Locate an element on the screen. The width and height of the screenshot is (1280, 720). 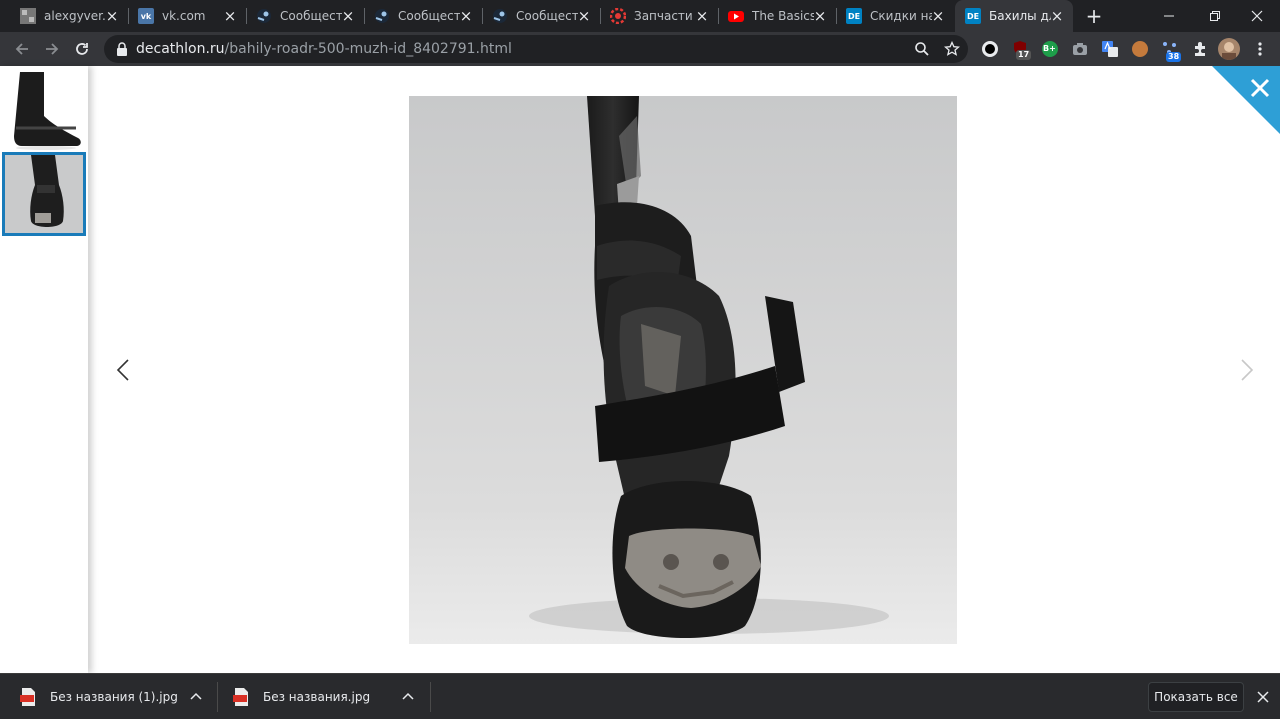
download-item-1: Без названия (1).jpg is located at coordinates (99, 697).